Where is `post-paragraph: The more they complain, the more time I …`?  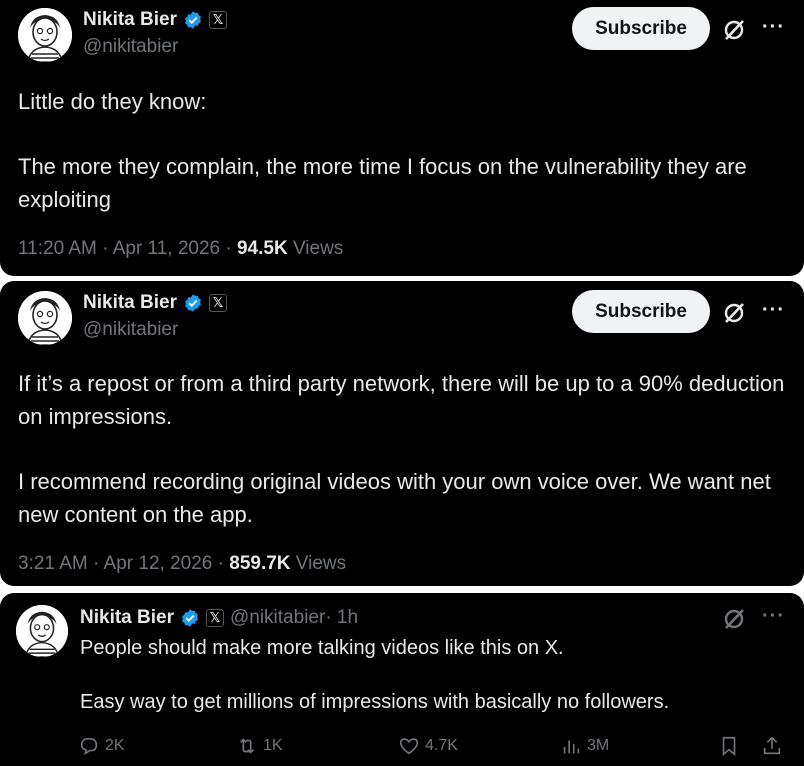 post-paragraph: The more they complain, the more time I … is located at coordinates (382, 183).